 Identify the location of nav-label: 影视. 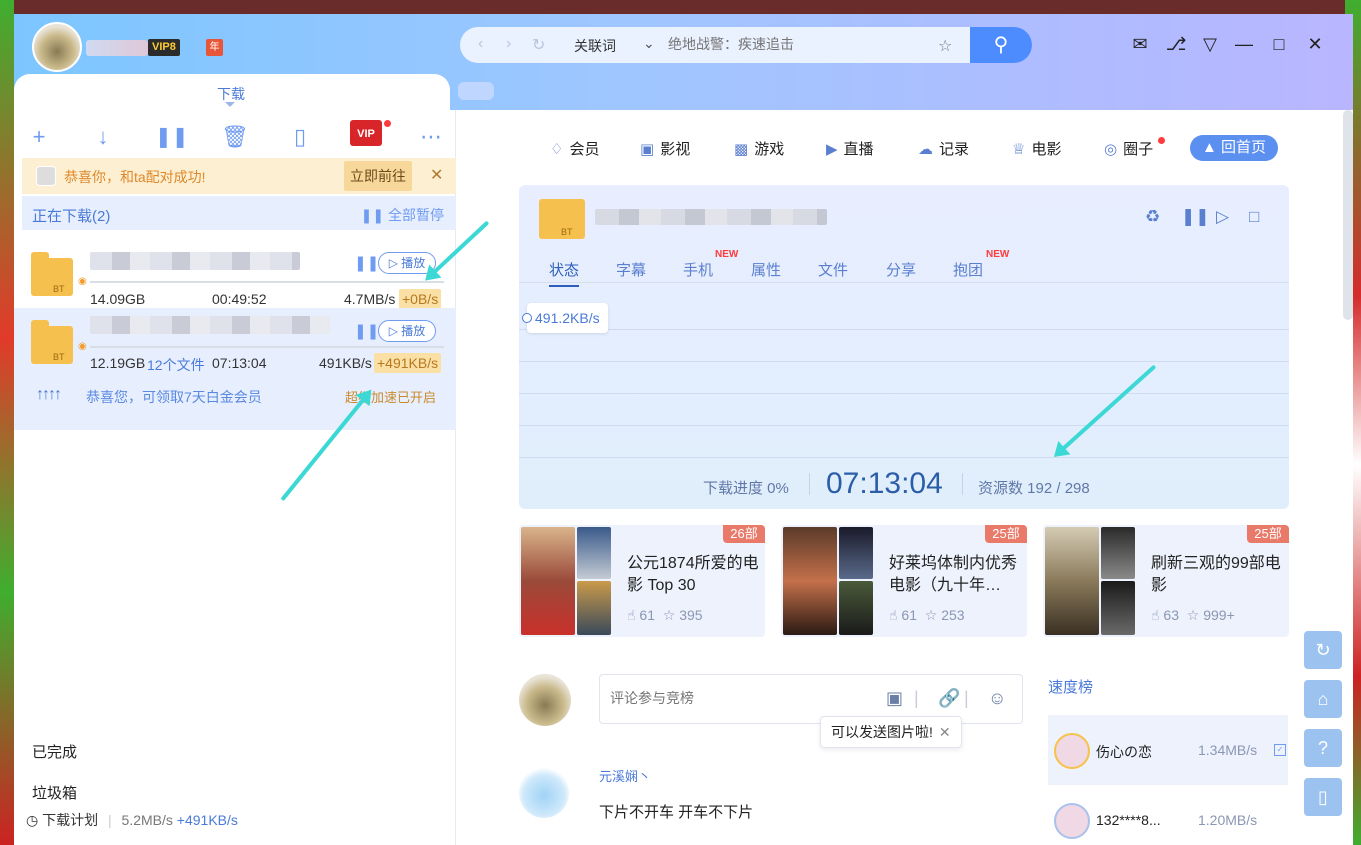
(675, 149).